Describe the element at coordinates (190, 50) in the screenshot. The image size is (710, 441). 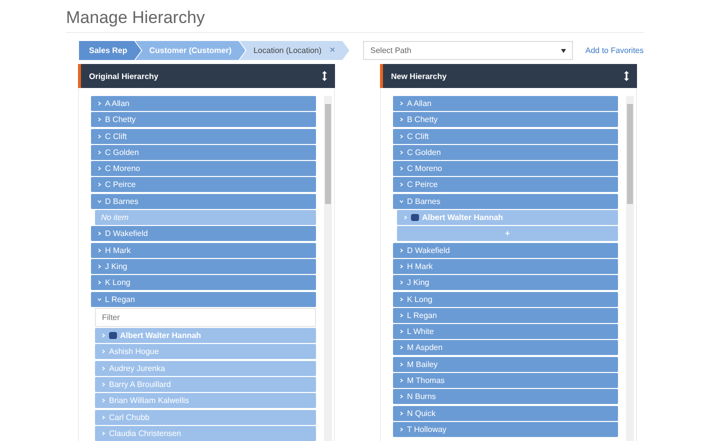
I see `breadcrumb-step: Customer (Customer)` at that location.